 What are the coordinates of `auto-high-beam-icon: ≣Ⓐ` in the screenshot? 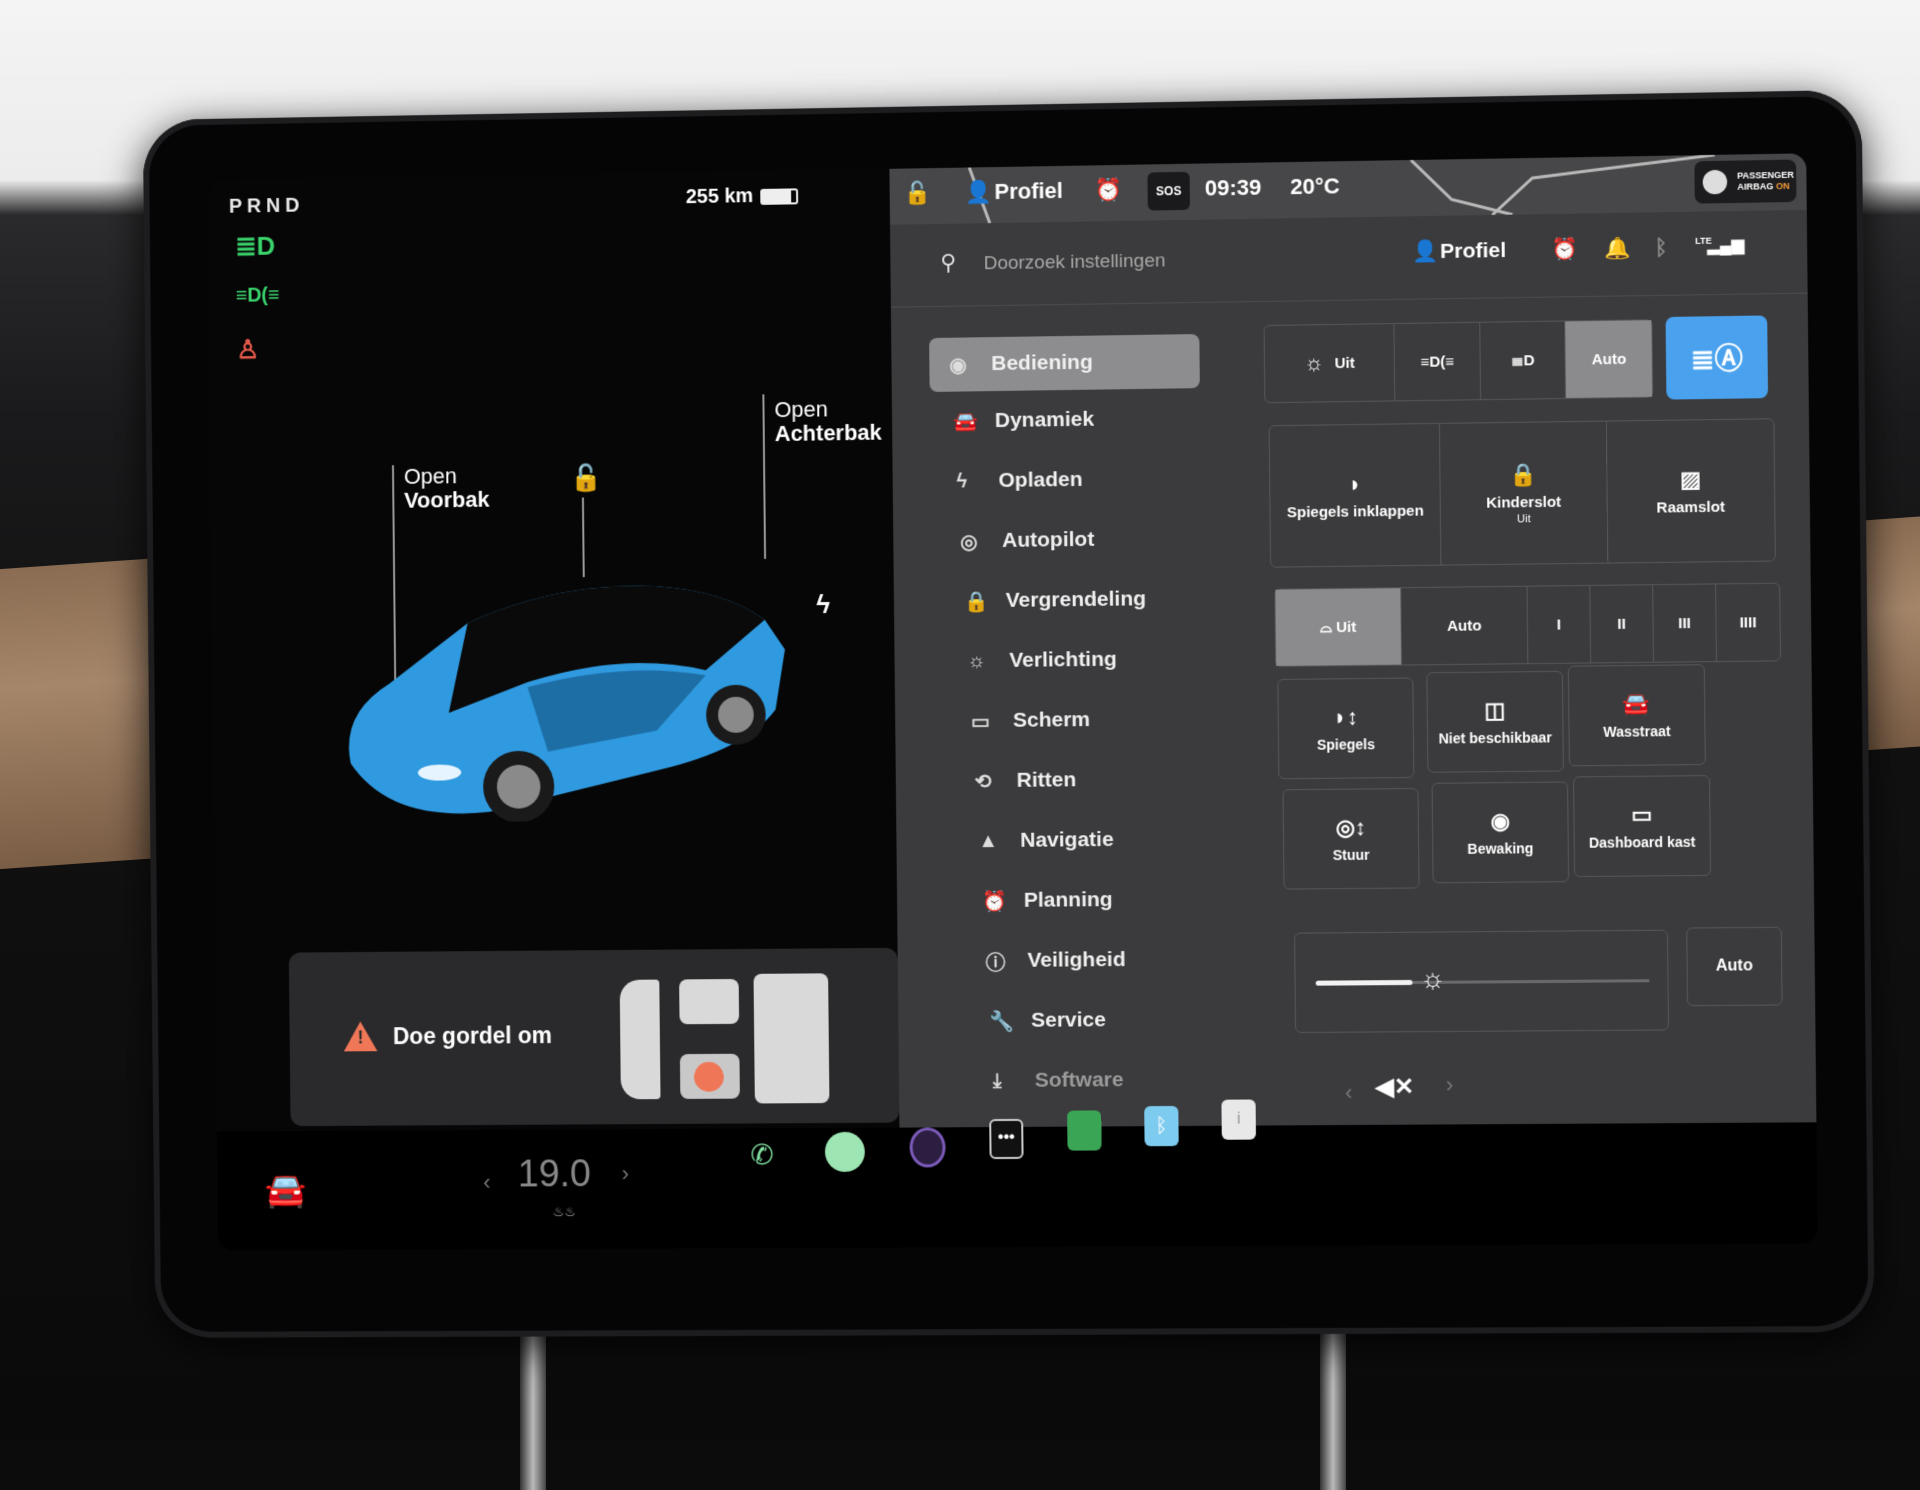 It's located at (1716, 357).